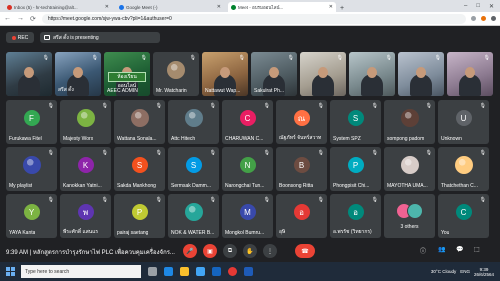 This screenshot has height=281, width=500. Describe the element at coordinates (355, 122) in the screenshot. I see `participant-tile: S 🎙 System SPZ` at that location.